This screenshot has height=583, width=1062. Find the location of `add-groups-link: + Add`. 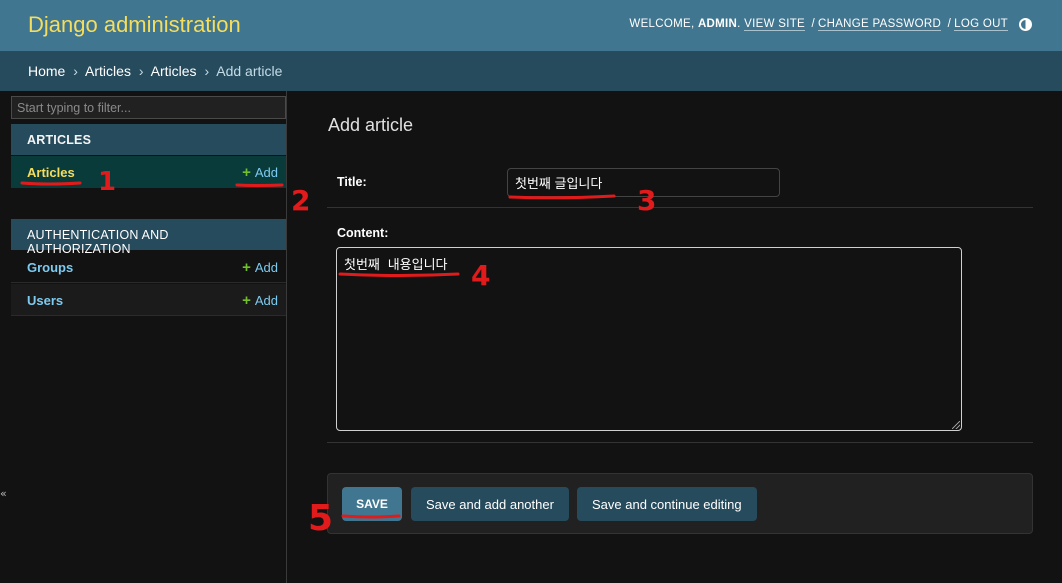

add-groups-link: + Add is located at coordinates (260, 267).